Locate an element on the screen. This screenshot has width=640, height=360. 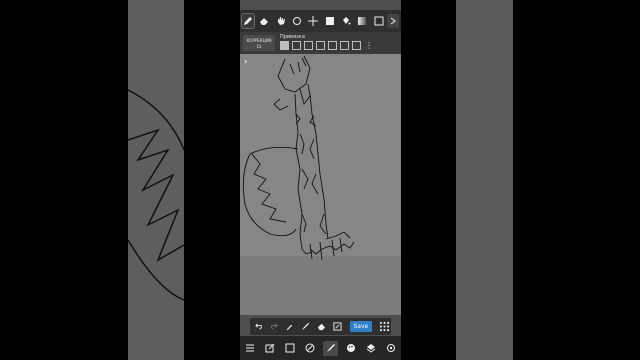
expand-toolbar-icon is located at coordinates (392, 21).